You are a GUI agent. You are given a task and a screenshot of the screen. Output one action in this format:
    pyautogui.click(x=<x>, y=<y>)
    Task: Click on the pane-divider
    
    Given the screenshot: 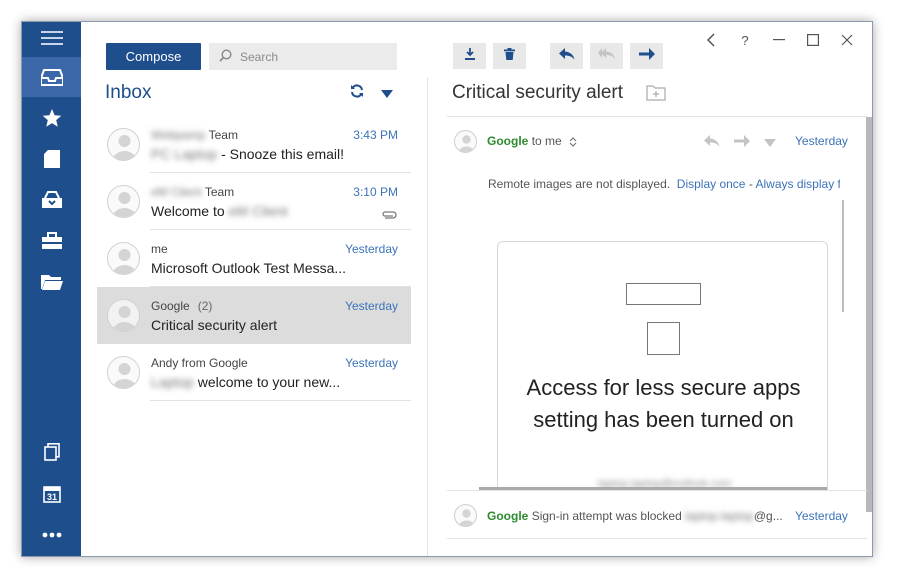 What is the action you would take?
    pyautogui.click(x=427, y=316)
    